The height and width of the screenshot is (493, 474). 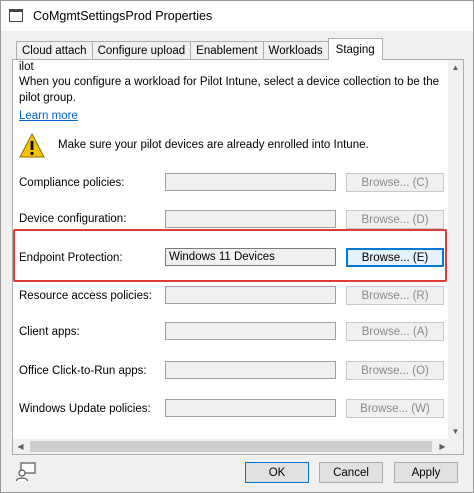 What do you see at coordinates (85, 296) in the screenshot?
I see `resource-access-label: Resource access policies:` at bounding box center [85, 296].